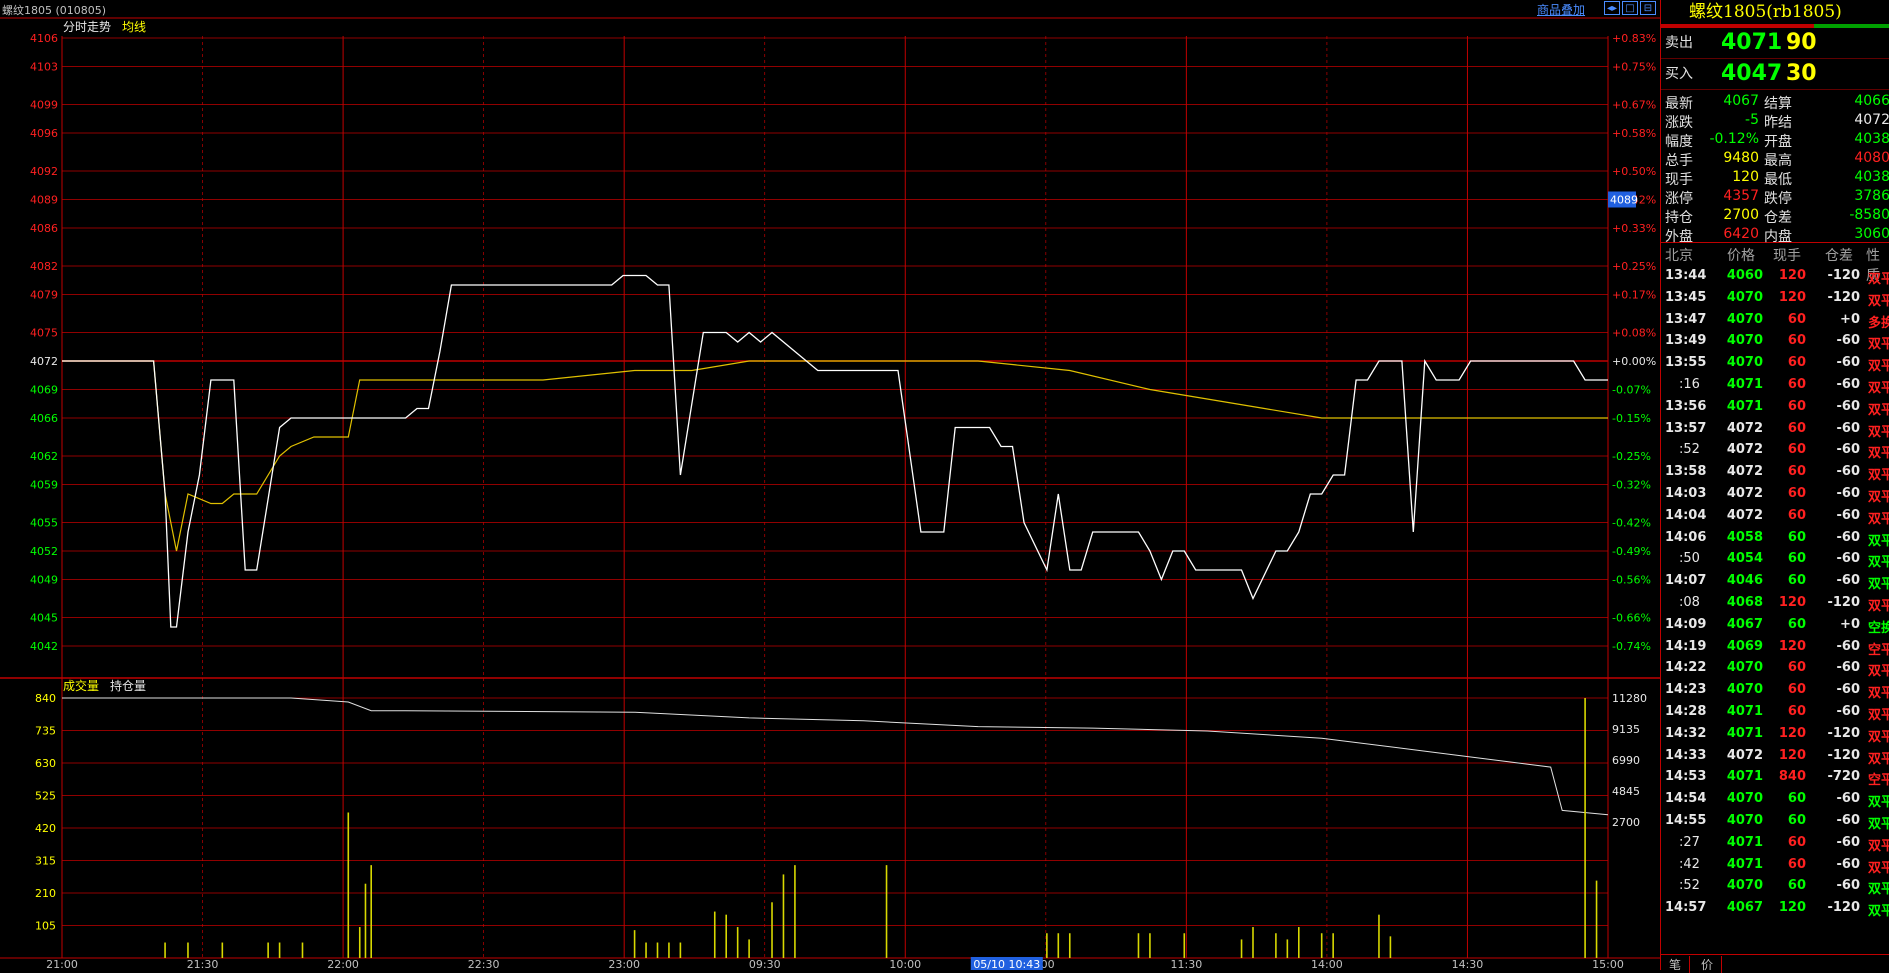  Describe the element at coordinates (44, 200) in the screenshot. I see `price-tick-label: 4089` at that location.